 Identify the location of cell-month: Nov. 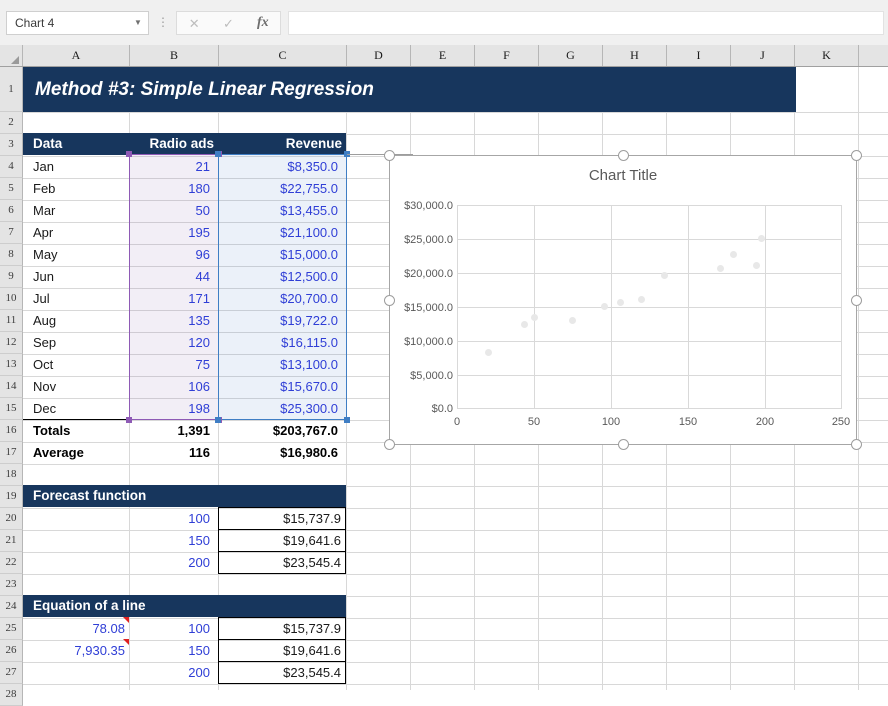
(79, 386).